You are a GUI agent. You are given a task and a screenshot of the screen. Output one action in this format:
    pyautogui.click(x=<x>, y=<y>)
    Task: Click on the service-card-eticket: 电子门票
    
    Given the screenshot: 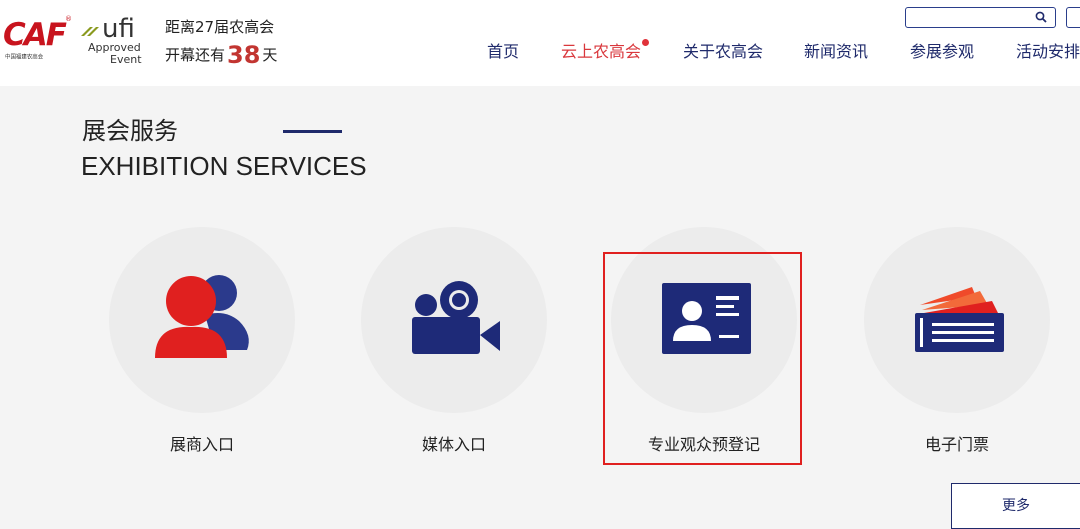 What is the action you would take?
    pyautogui.click(x=957, y=345)
    